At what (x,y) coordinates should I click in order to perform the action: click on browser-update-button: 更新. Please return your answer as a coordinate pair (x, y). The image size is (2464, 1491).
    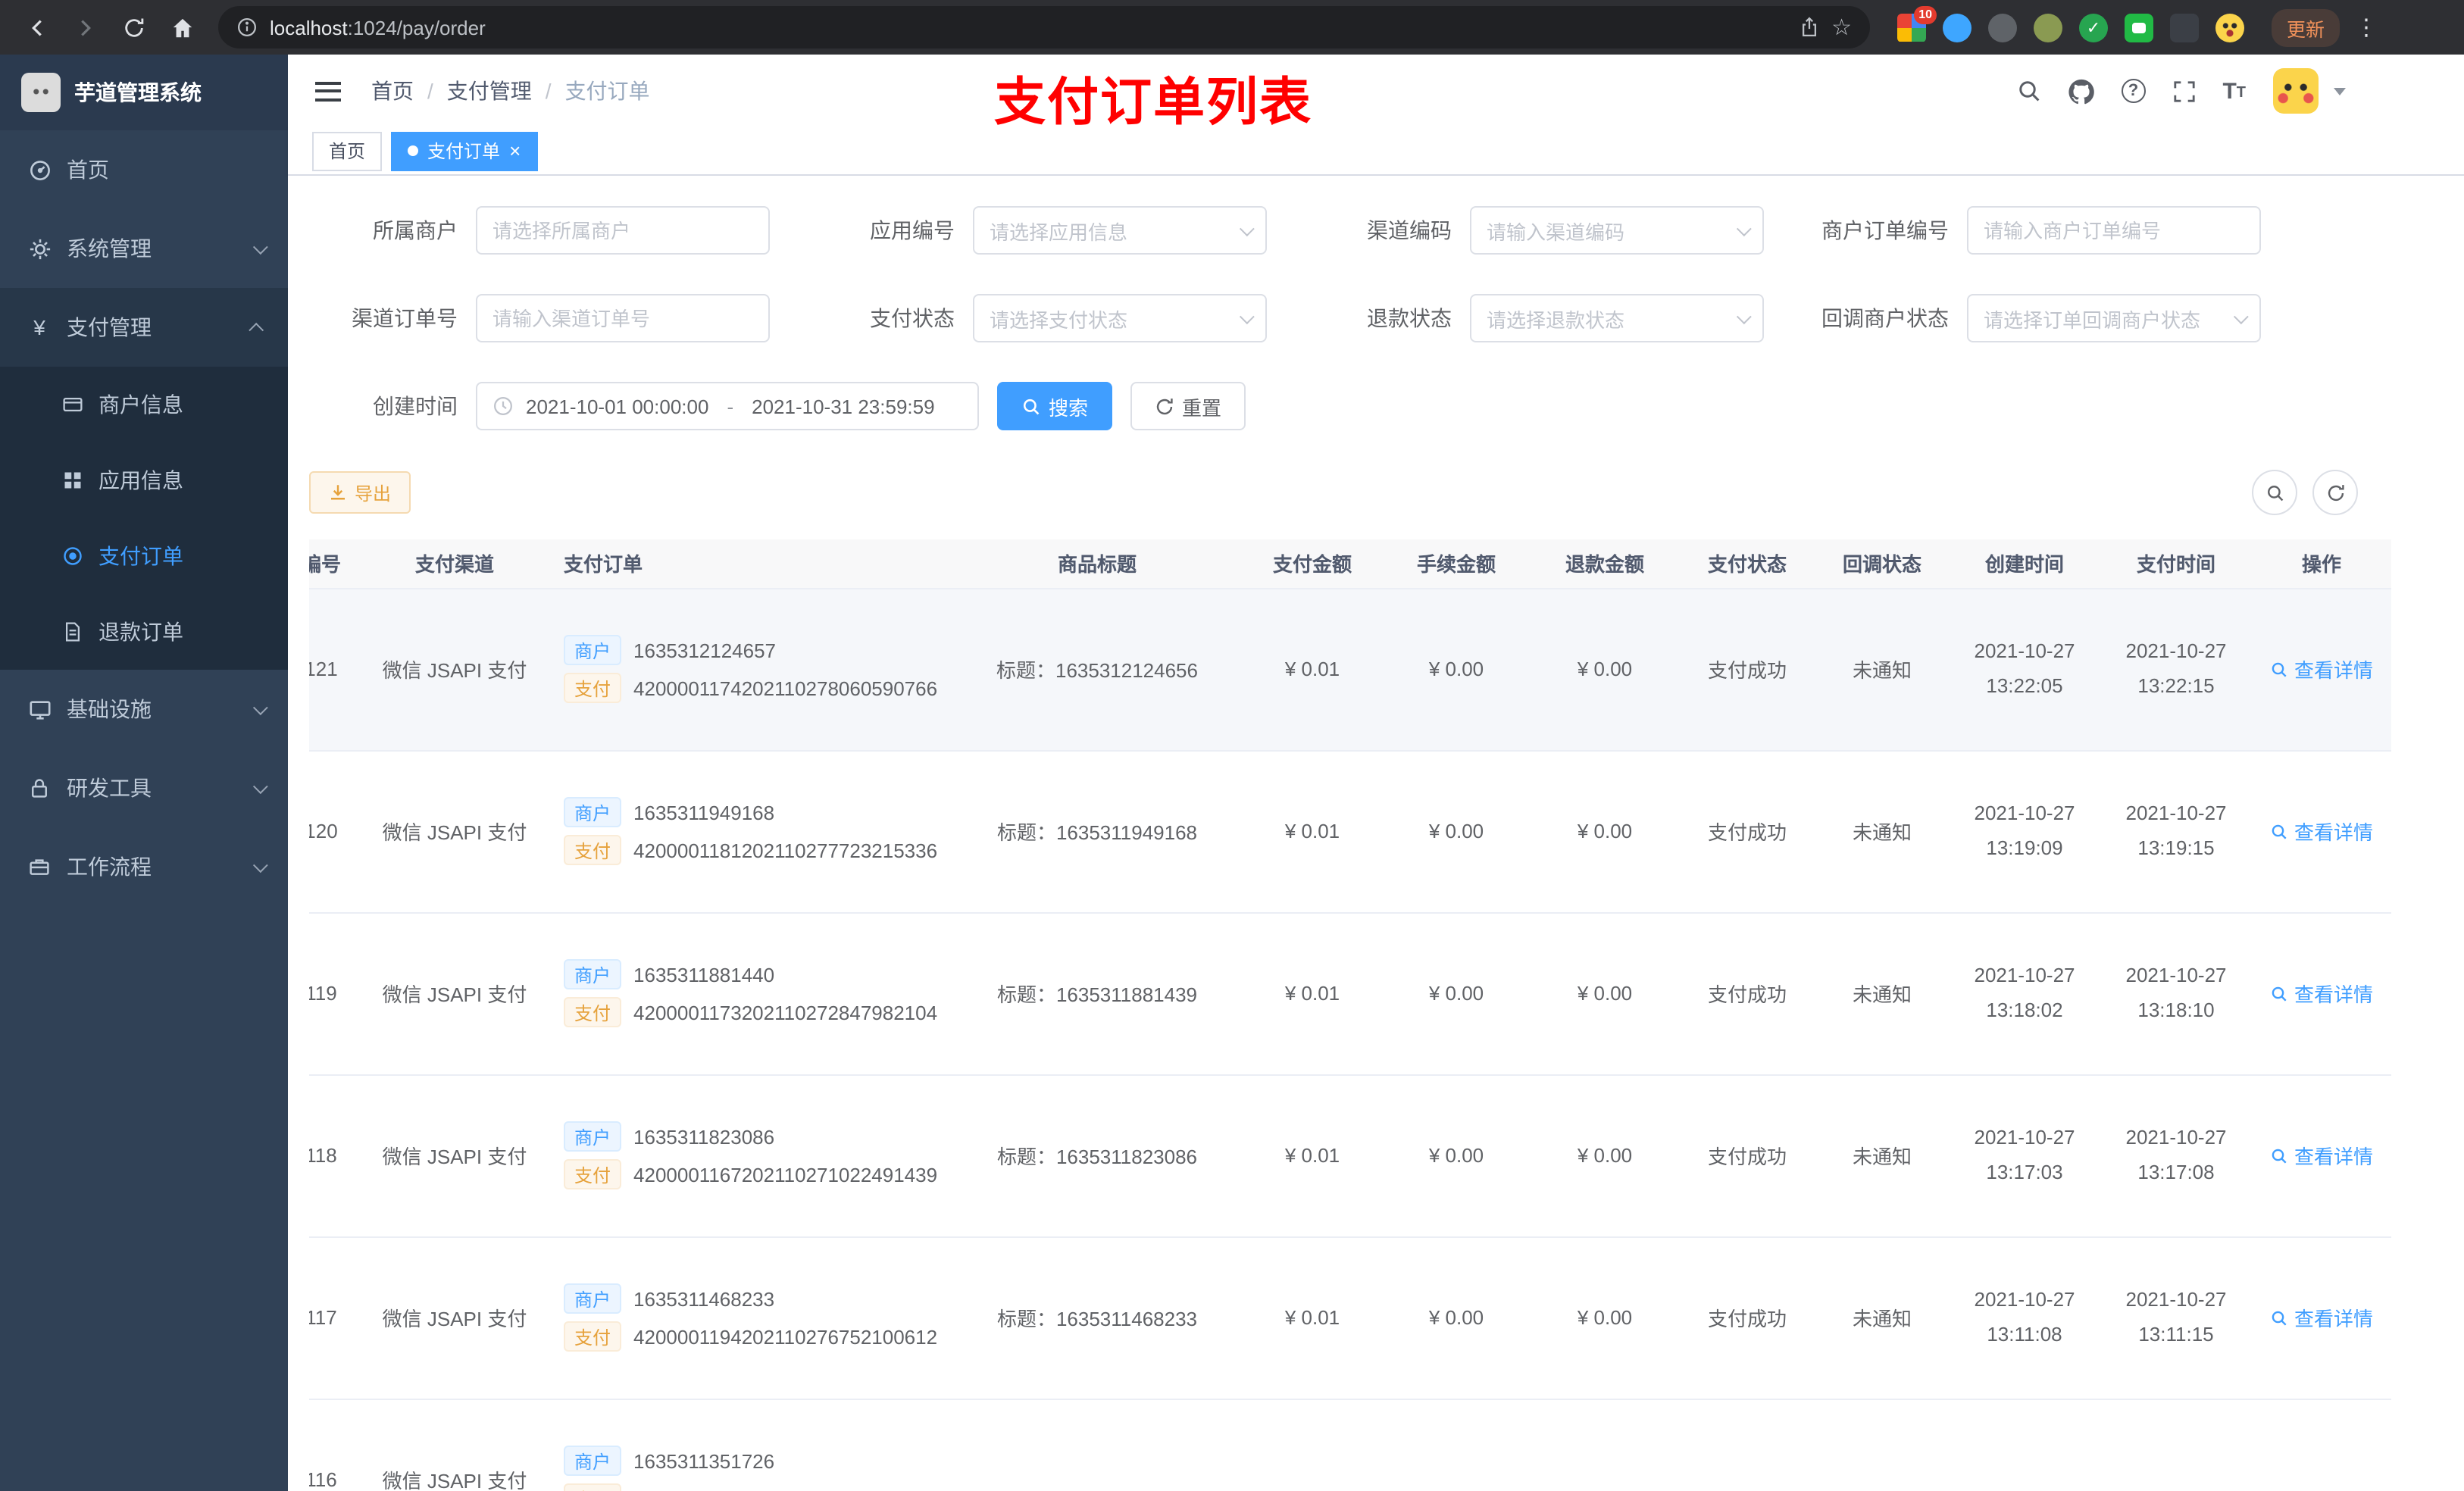
    Looking at the image, I should click on (2306, 27).